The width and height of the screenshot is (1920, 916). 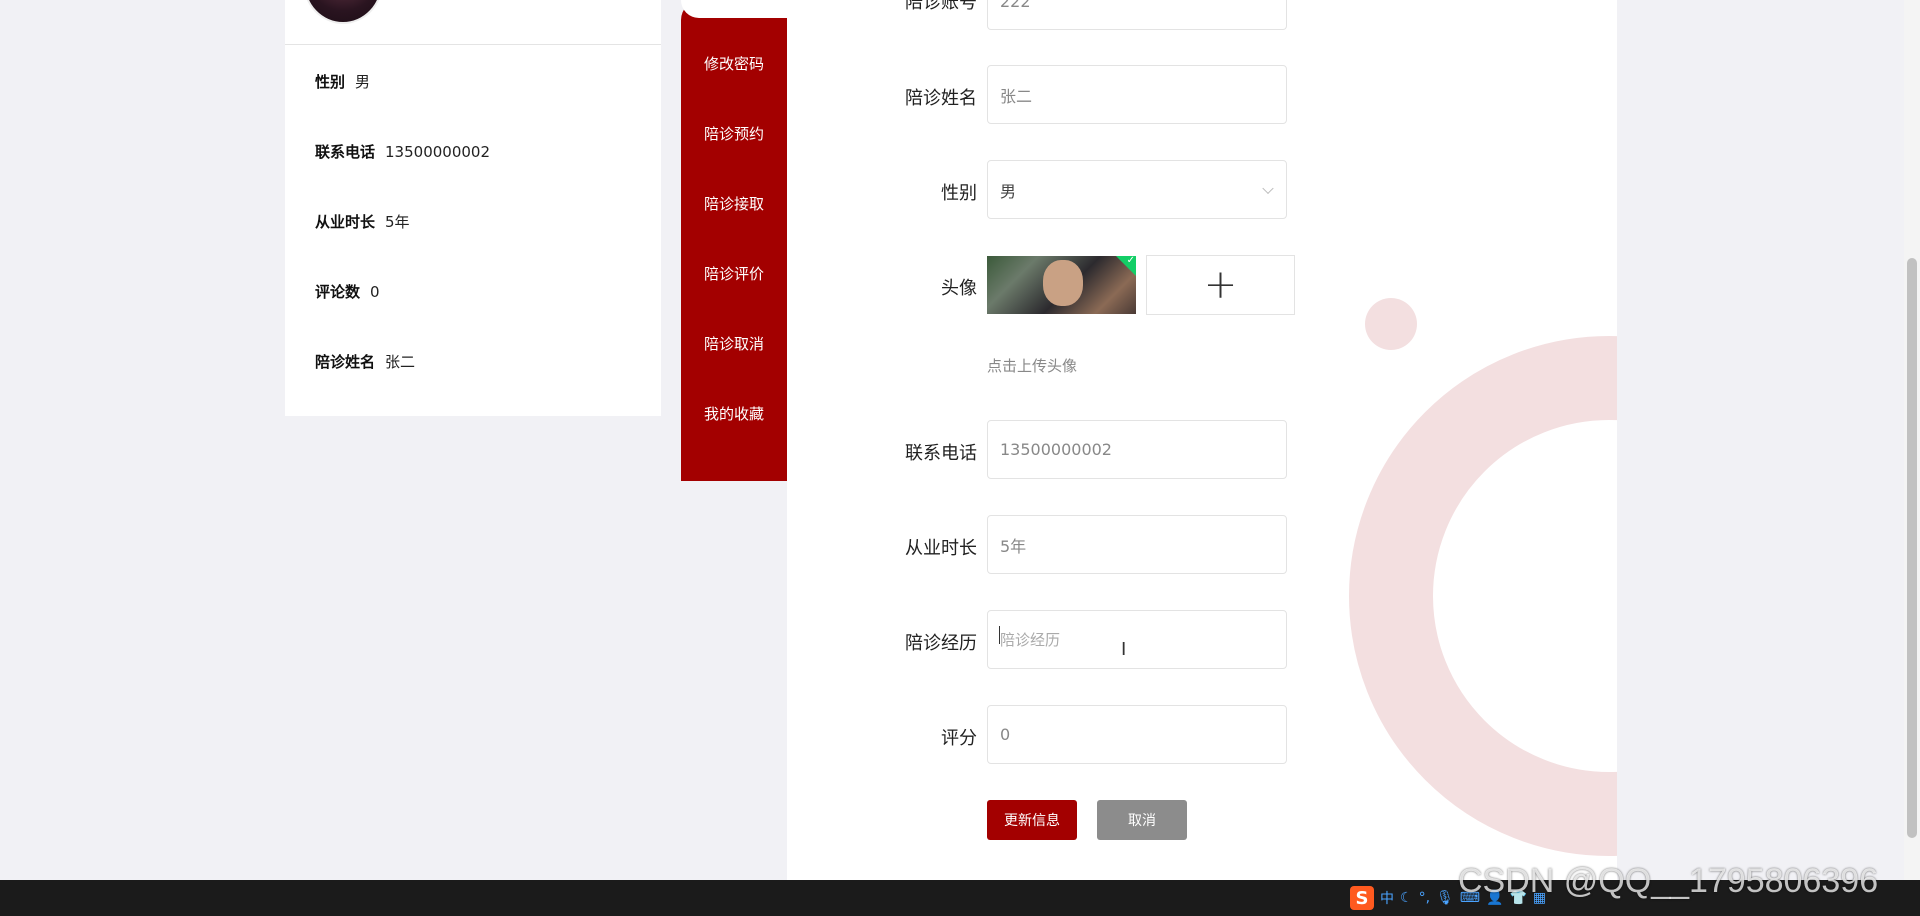 I want to click on menu-item-appointments: 陪诊预约, so click(x=734, y=133).